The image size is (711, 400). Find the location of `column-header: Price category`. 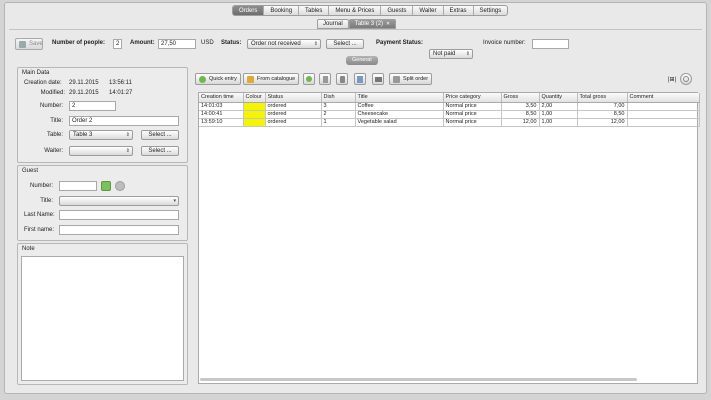

column-header: Price category is located at coordinates (472, 98).